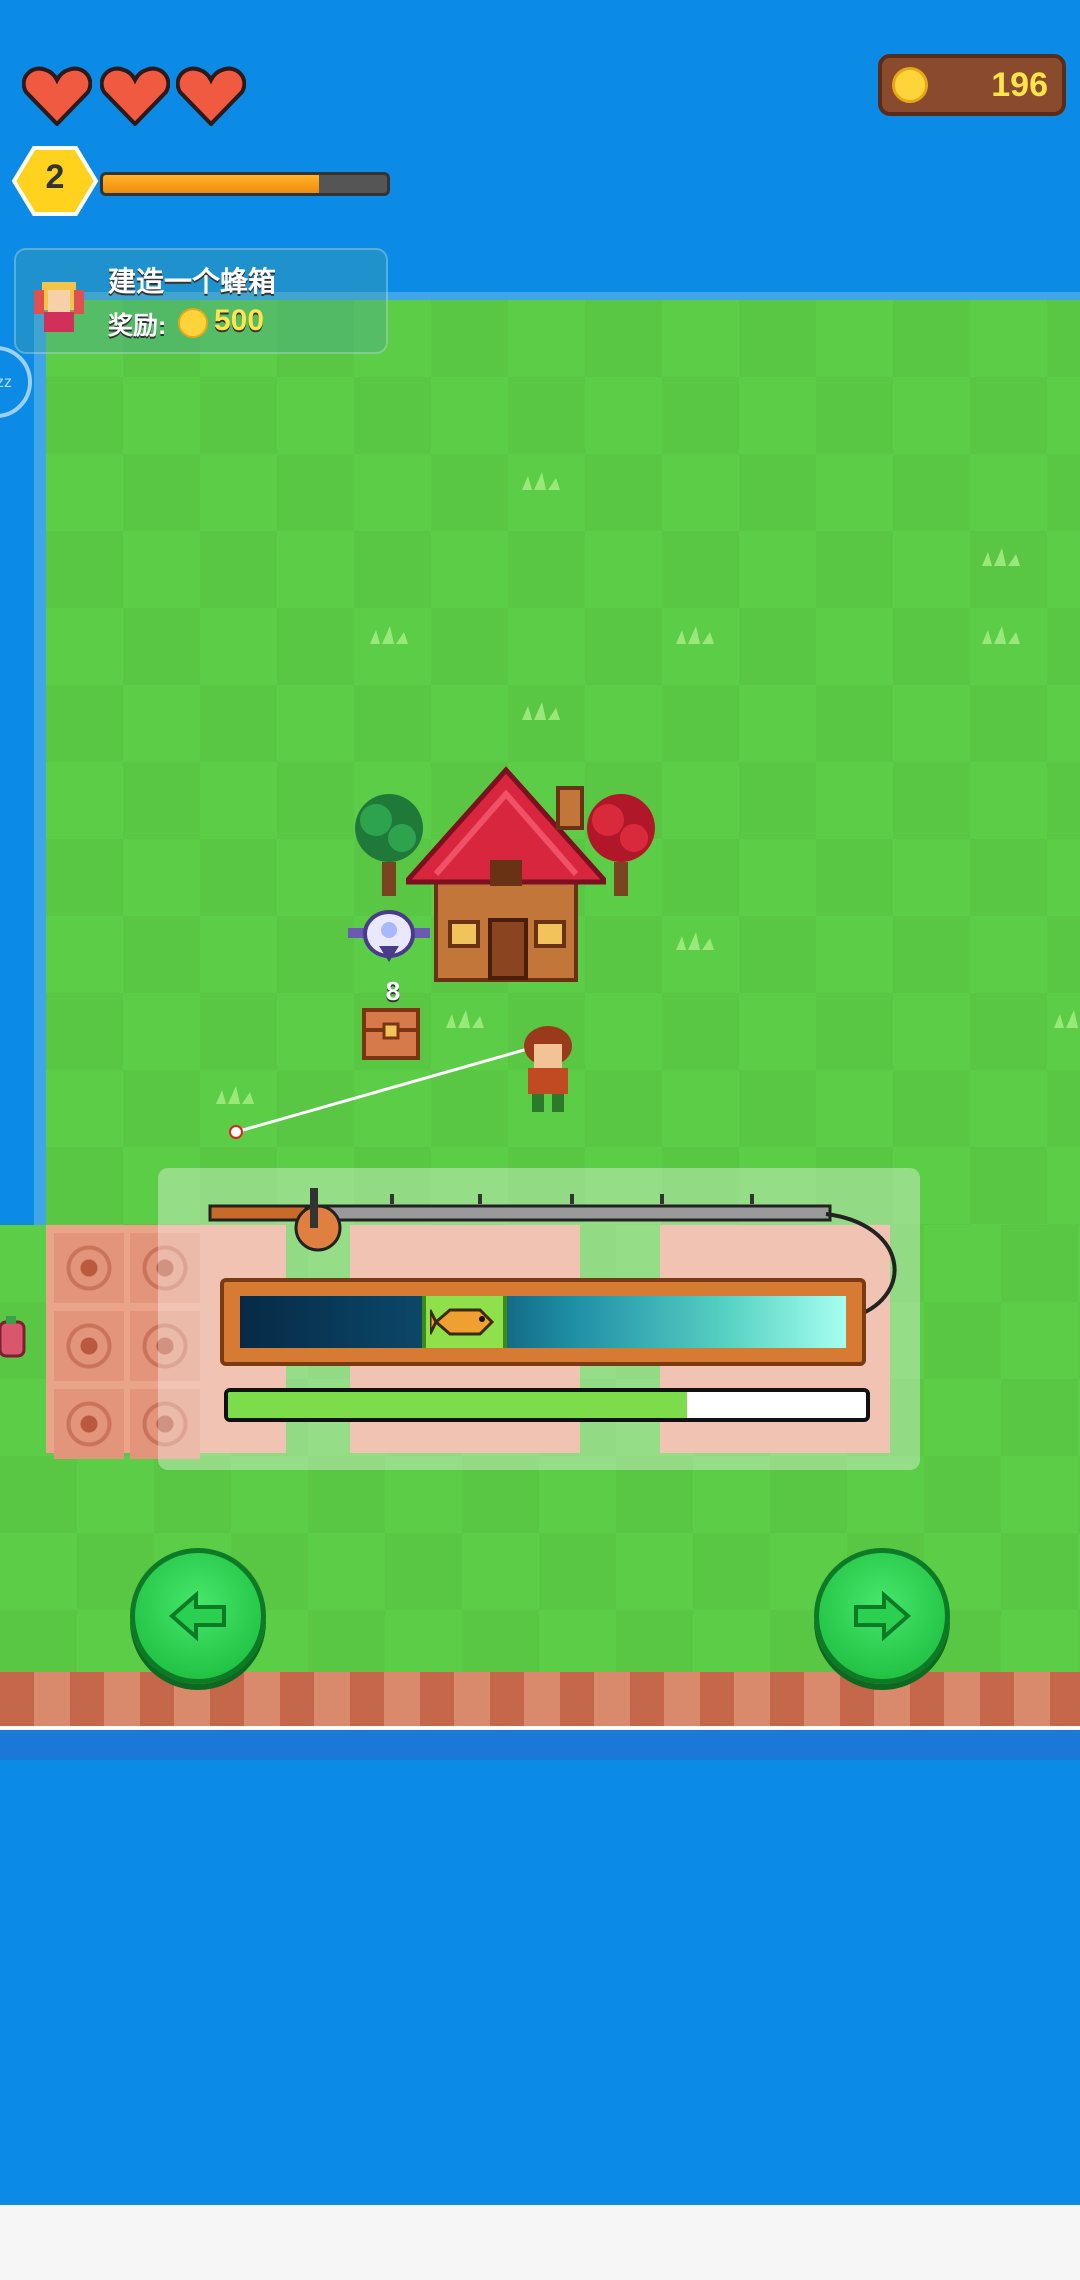 The height and width of the screenshot is (2280, 1080). Describe the element at coordinates (55, 177) in the screenshot. I see `player-level: 2` at that location.